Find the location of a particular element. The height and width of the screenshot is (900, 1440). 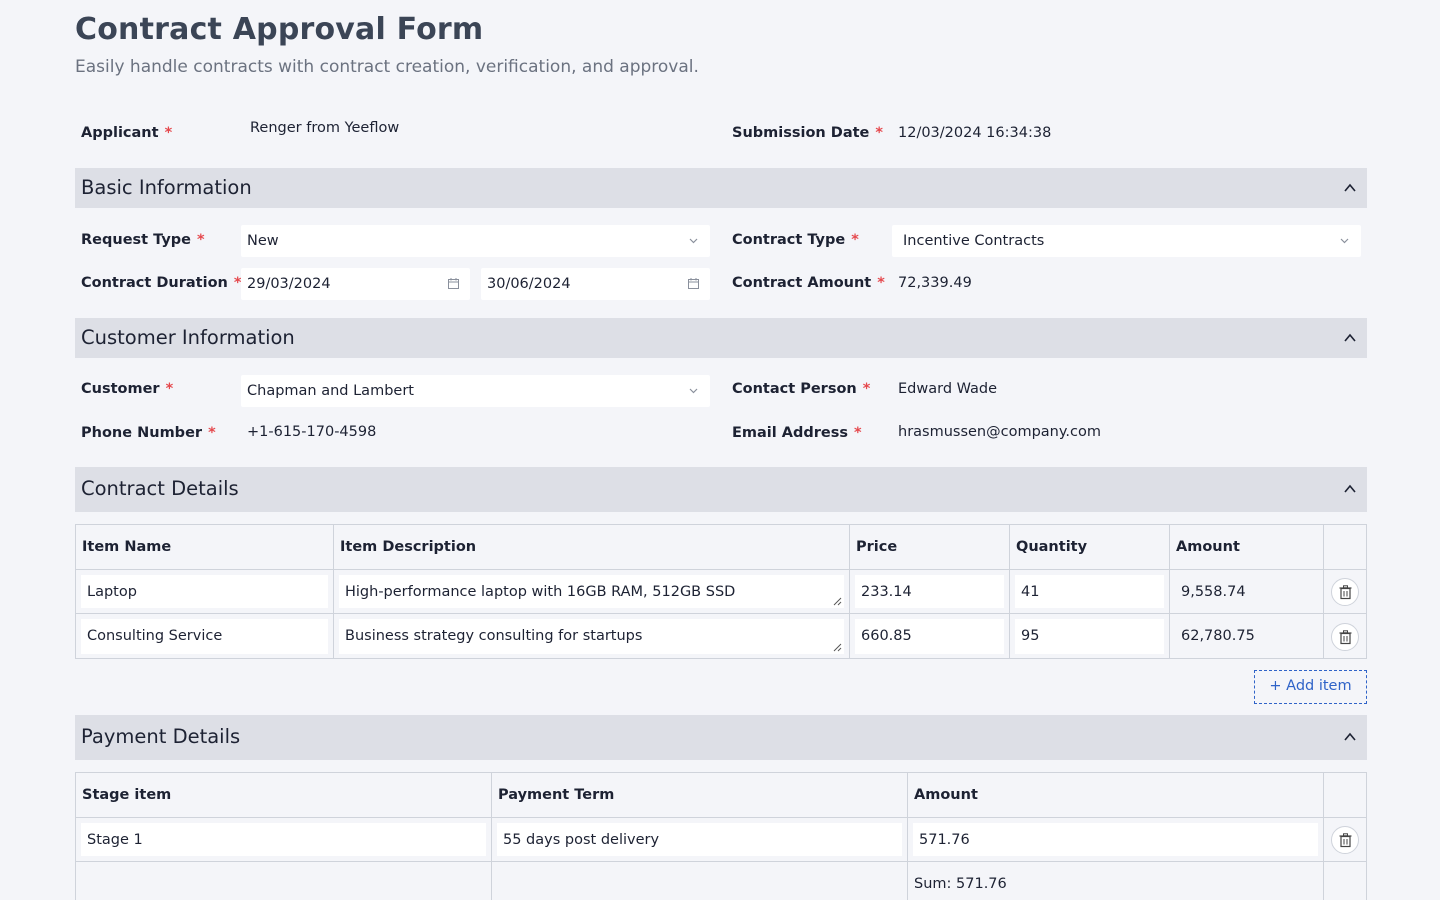

add-item-button: + Add item is located at coordinates (1310, 687).